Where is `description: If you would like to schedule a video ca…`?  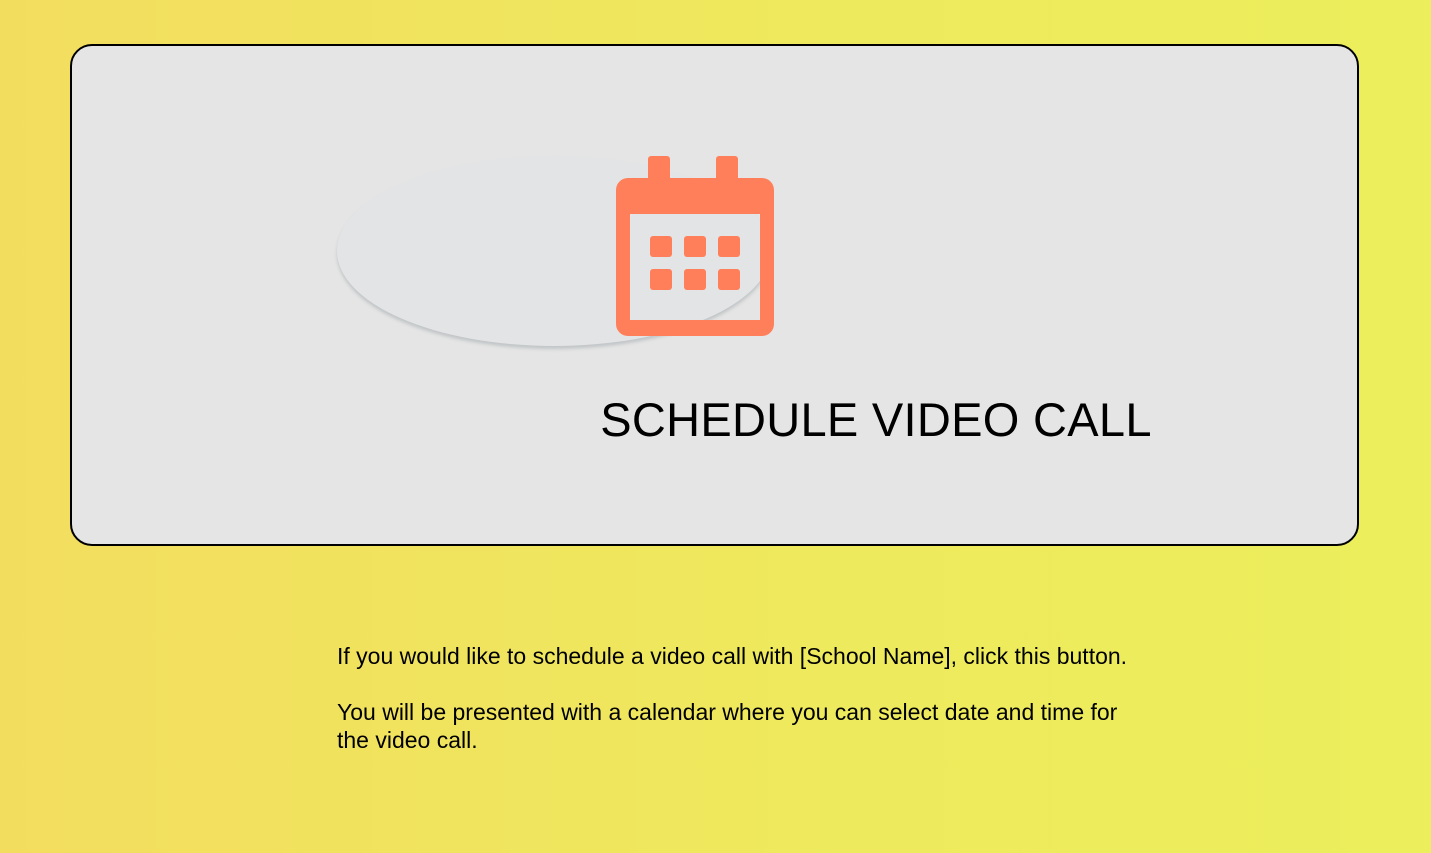 description: If you would like to schedule a video ca… is located at coordinates (737, 712).